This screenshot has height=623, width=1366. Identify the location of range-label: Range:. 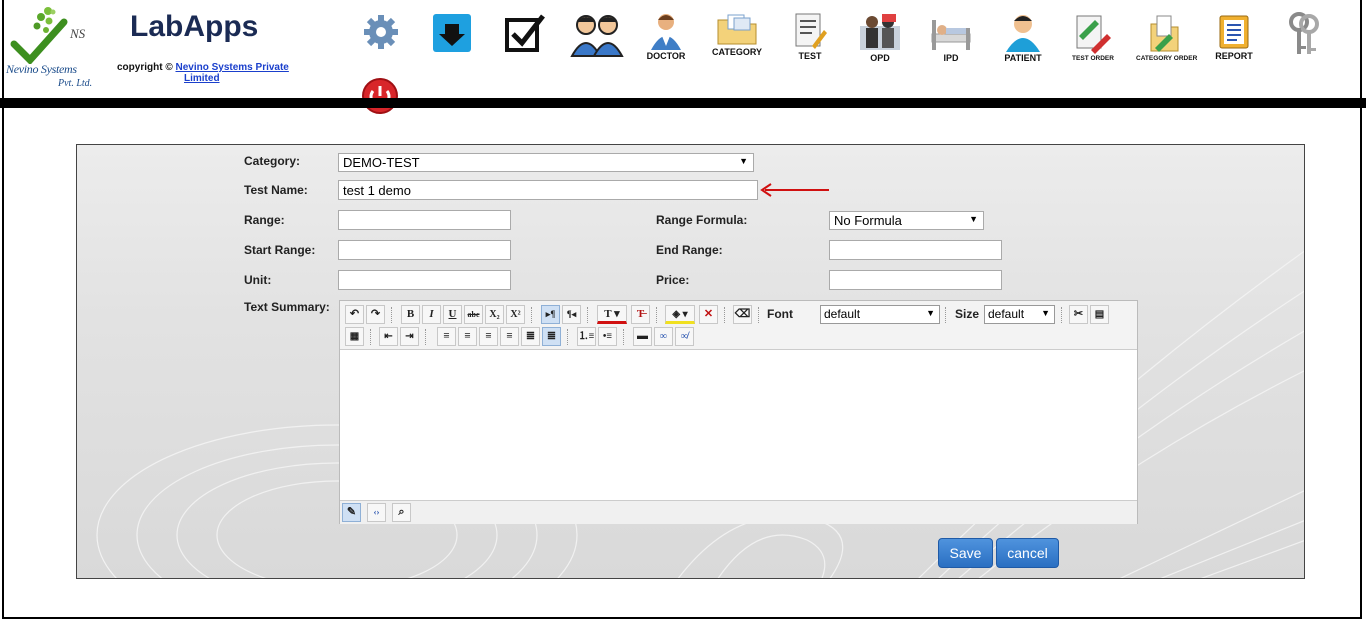
(264, 220).